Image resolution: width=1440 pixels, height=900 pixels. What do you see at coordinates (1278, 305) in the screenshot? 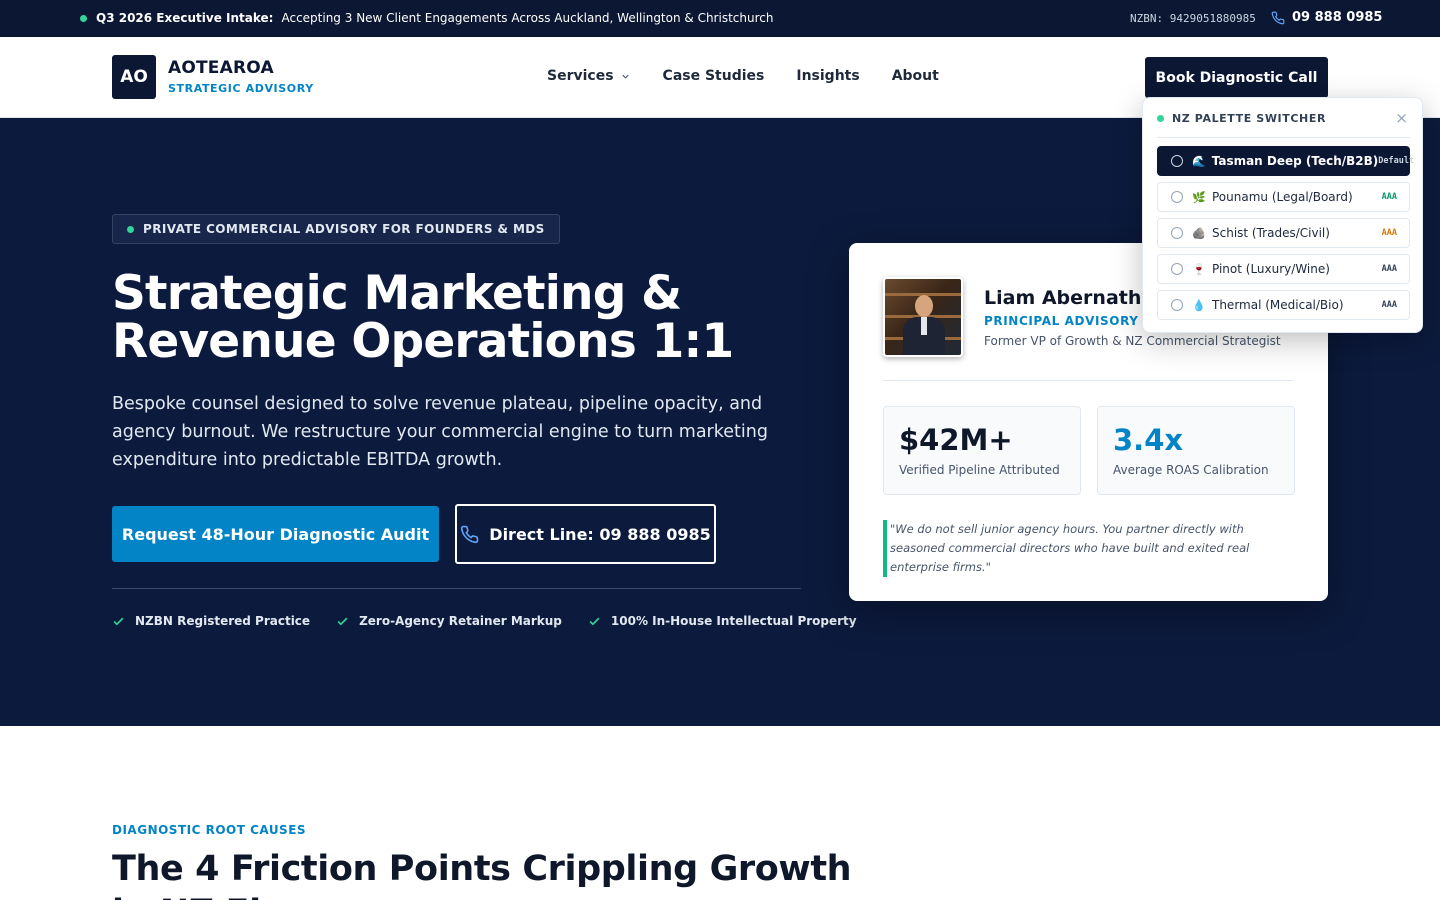
I see `palette-option-label: Thermal (Medical/Bio)` at bounding box center [1278, 305].